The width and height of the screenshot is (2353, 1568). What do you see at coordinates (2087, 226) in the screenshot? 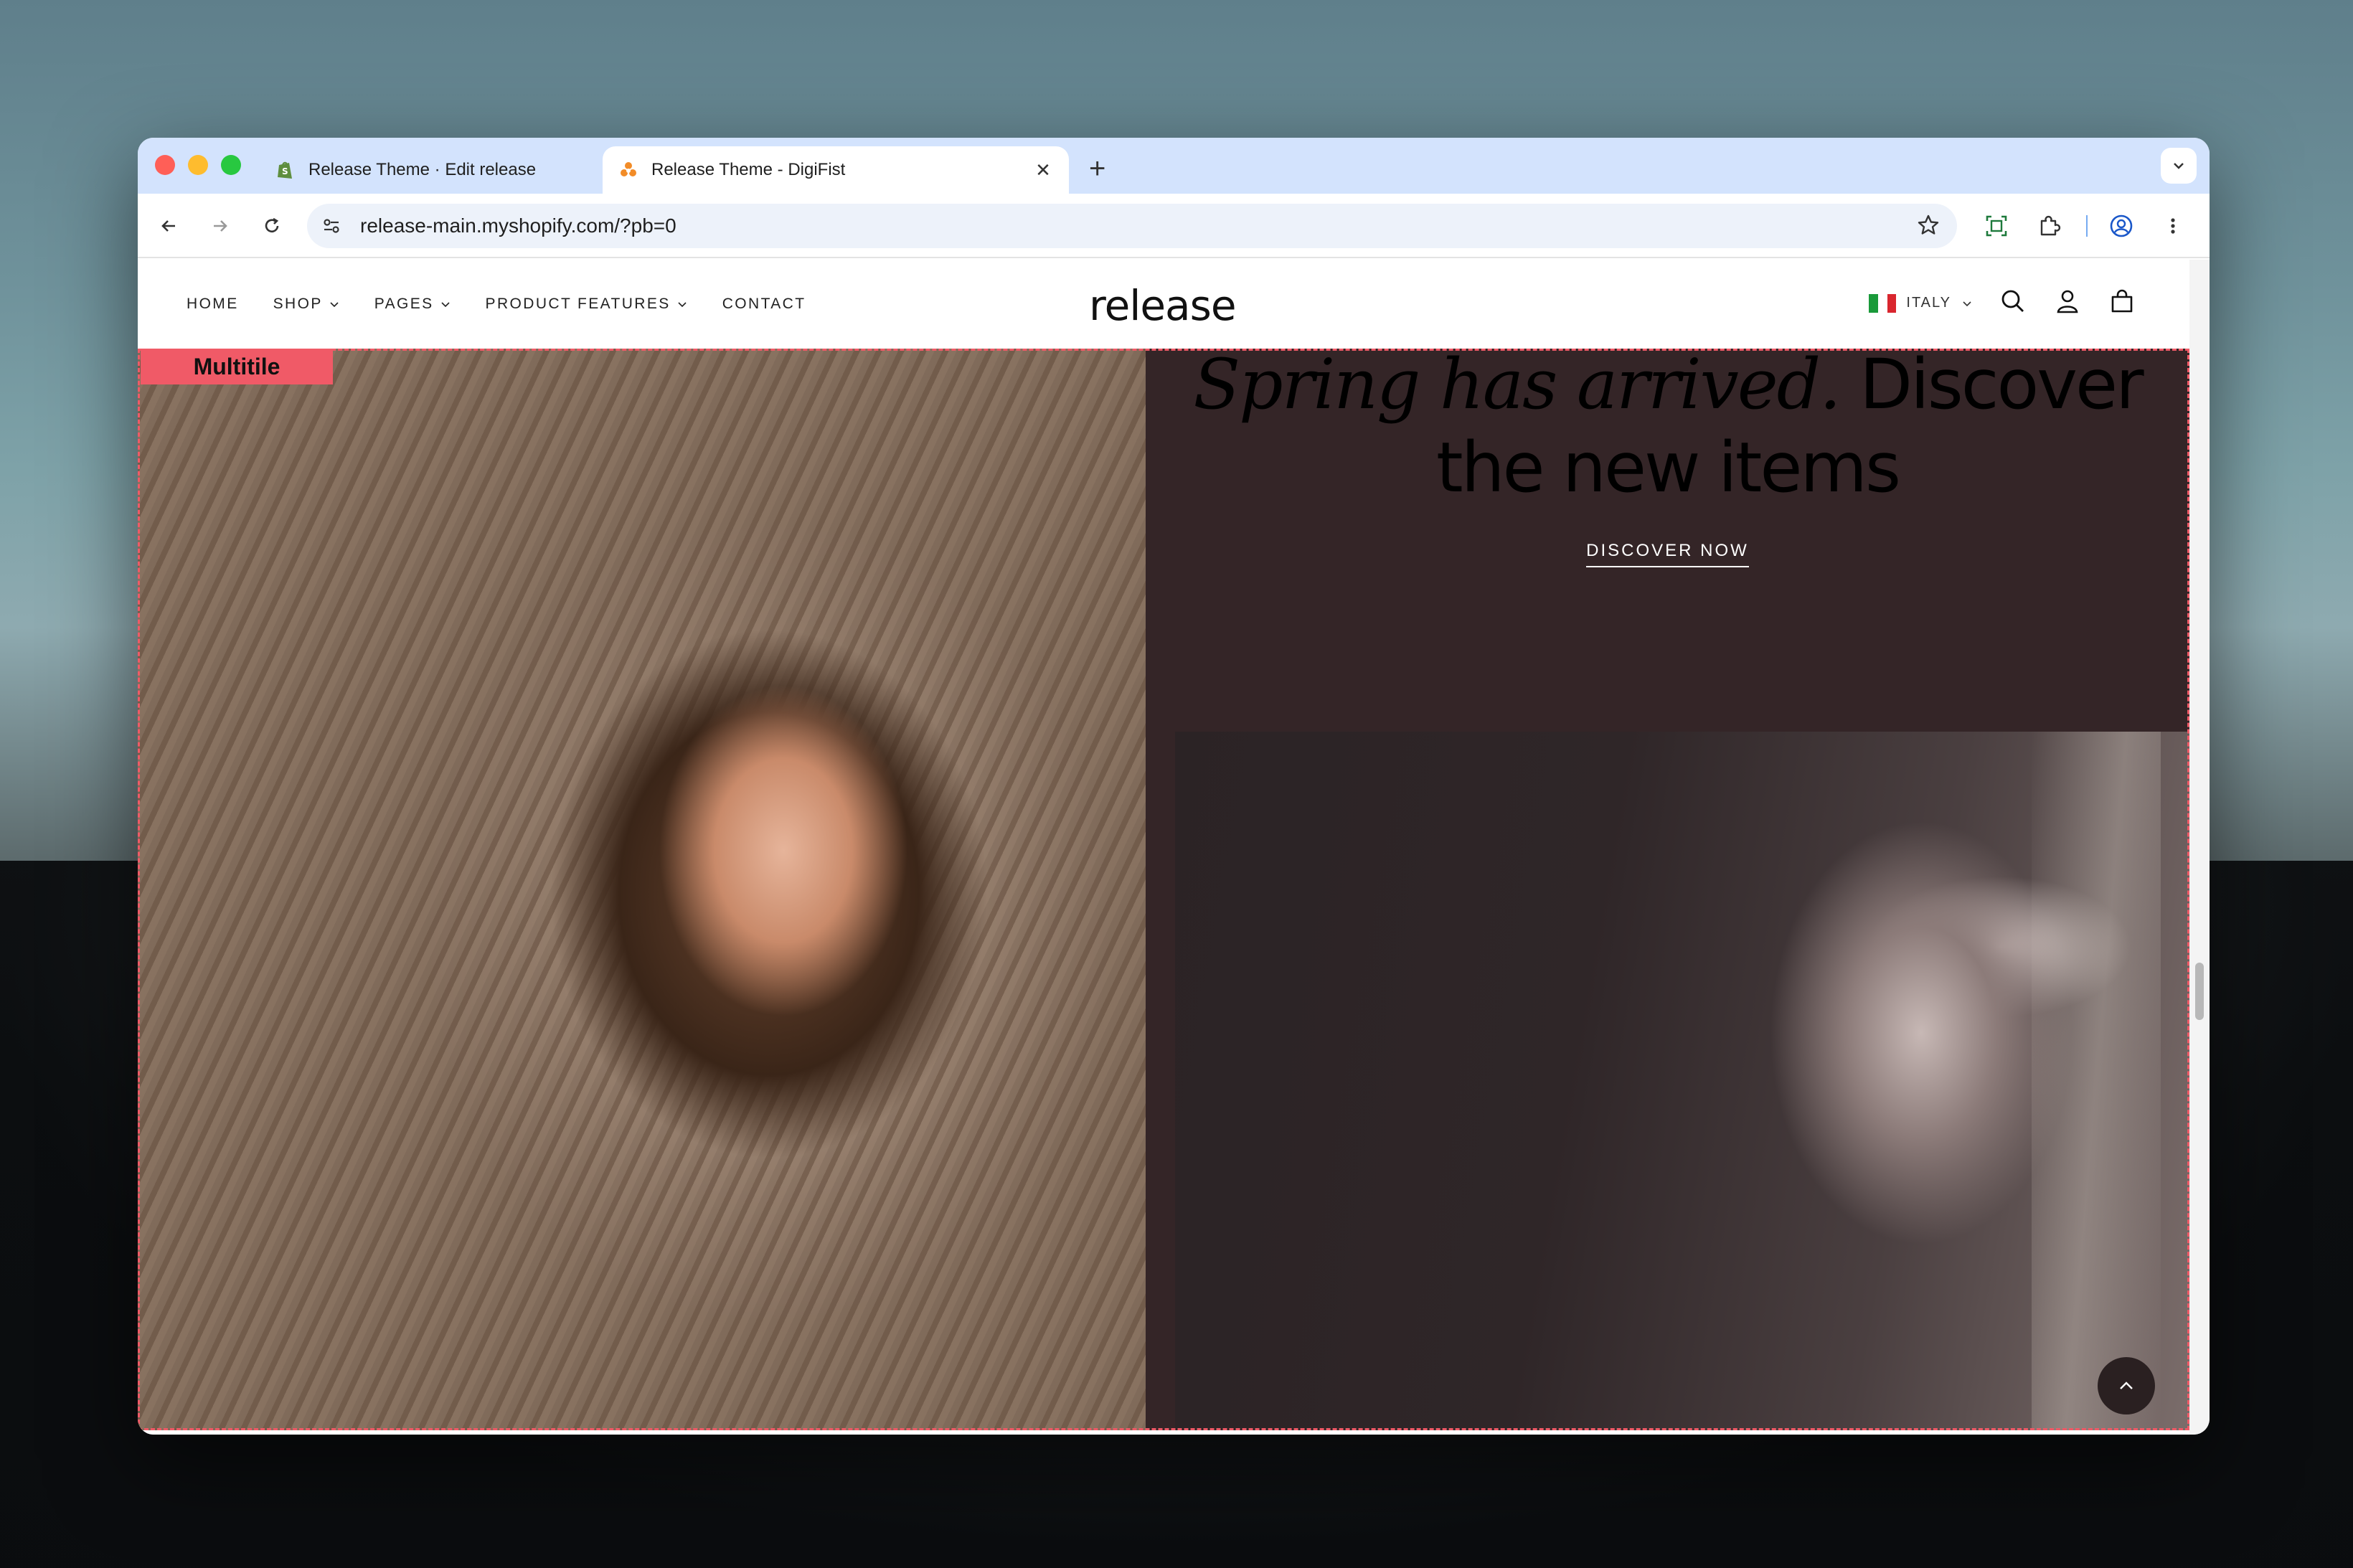
I see `toolbar-divider` at bounding box center [2087, 226].